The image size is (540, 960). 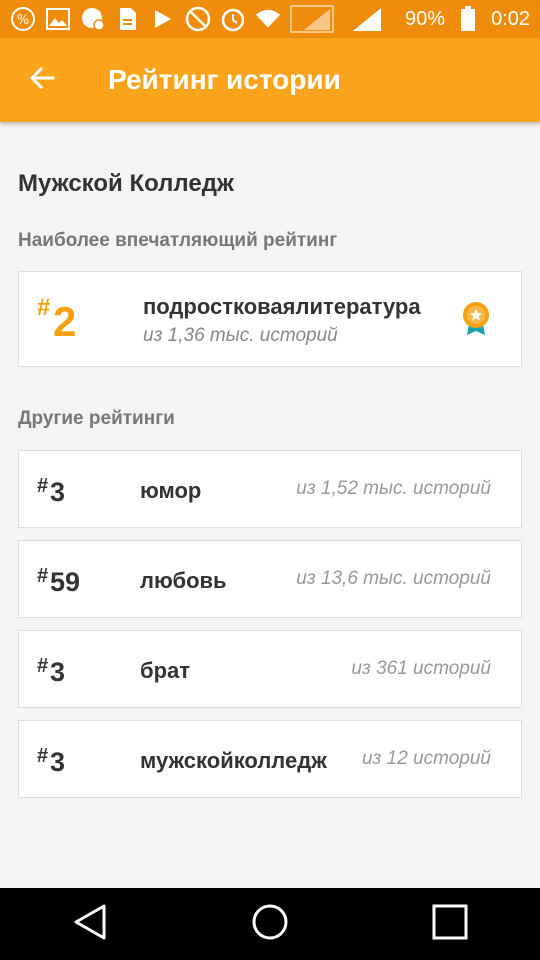 What do you see at coordinates (93, 19) in the screenshot?
I see `chat-icon` at bounding box center [93, 19].